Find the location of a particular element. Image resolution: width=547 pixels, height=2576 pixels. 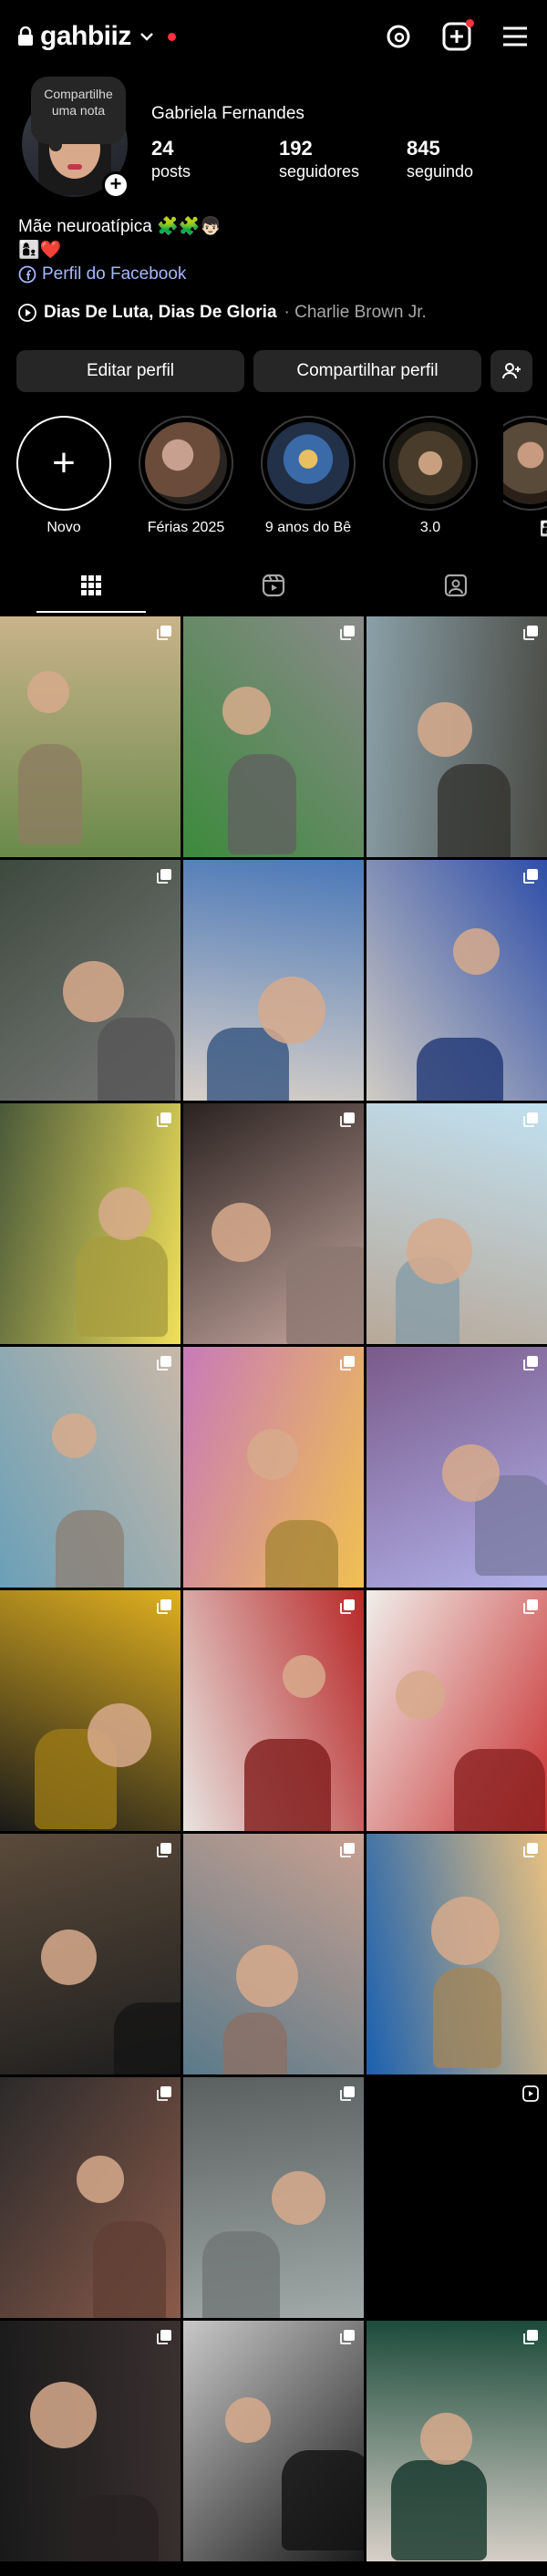

add-person-icon is located at coordinates (511, 371).